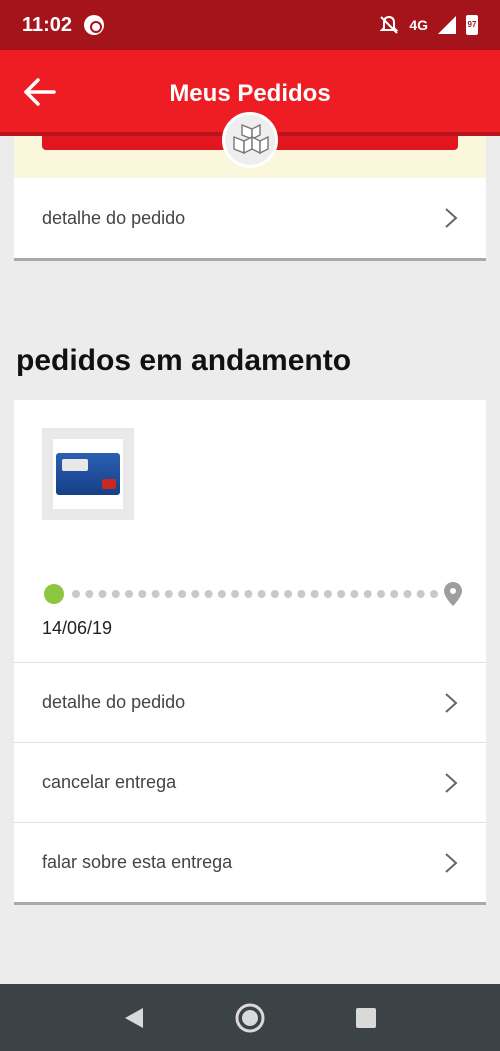  What do you see at coordinates (47, 24) in the screenshot?
I see `status-time: 11:02` at bounding box center [47, 24].